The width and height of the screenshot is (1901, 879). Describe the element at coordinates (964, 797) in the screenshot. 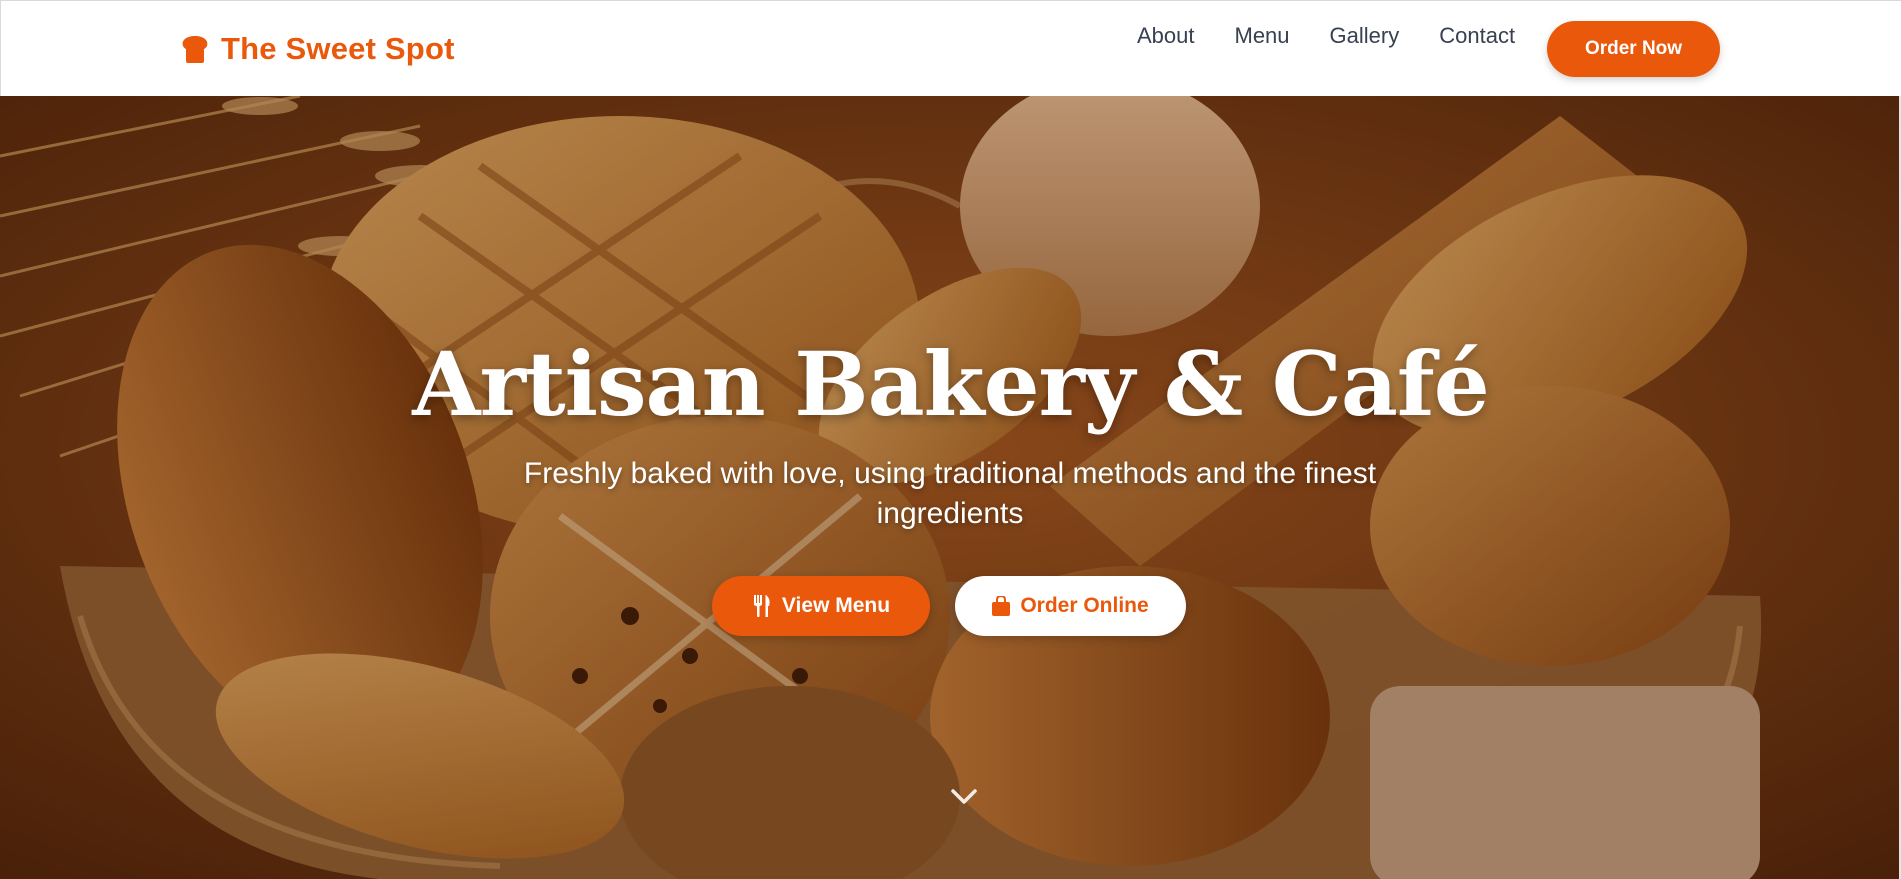

I see `chevron-down-icon` at that location.